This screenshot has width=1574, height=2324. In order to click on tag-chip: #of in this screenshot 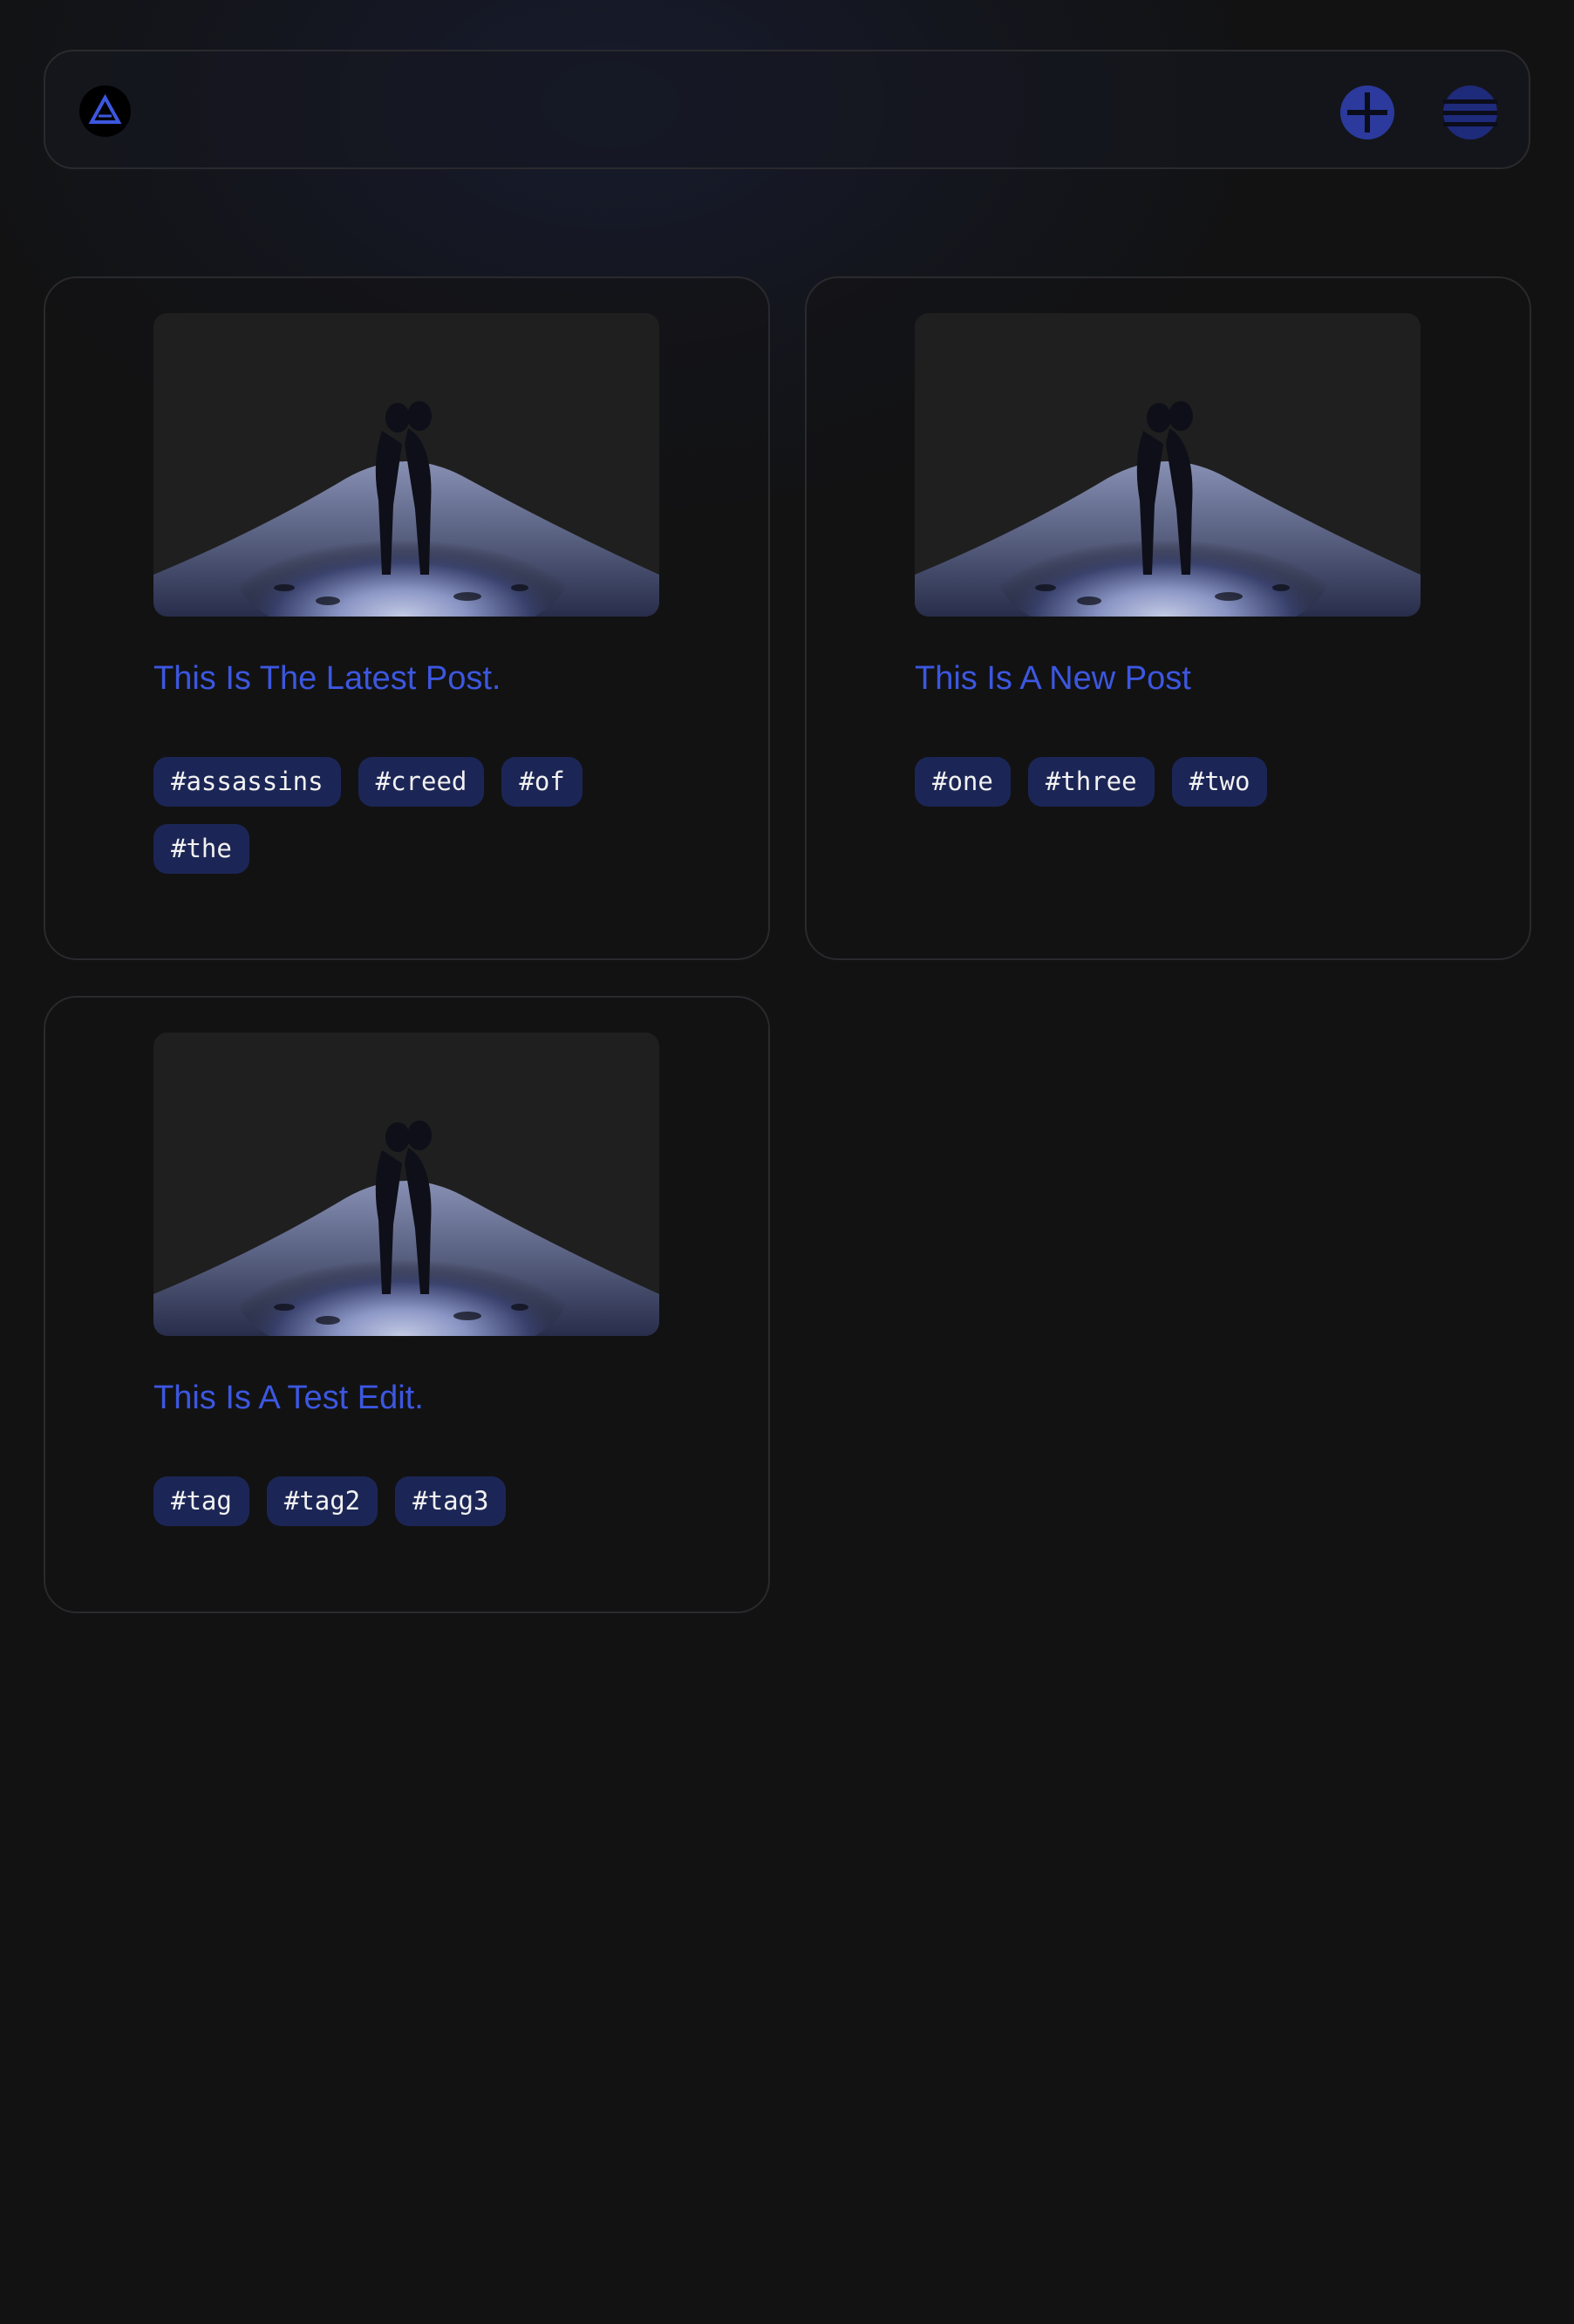, I will do `click(542, 782)`.